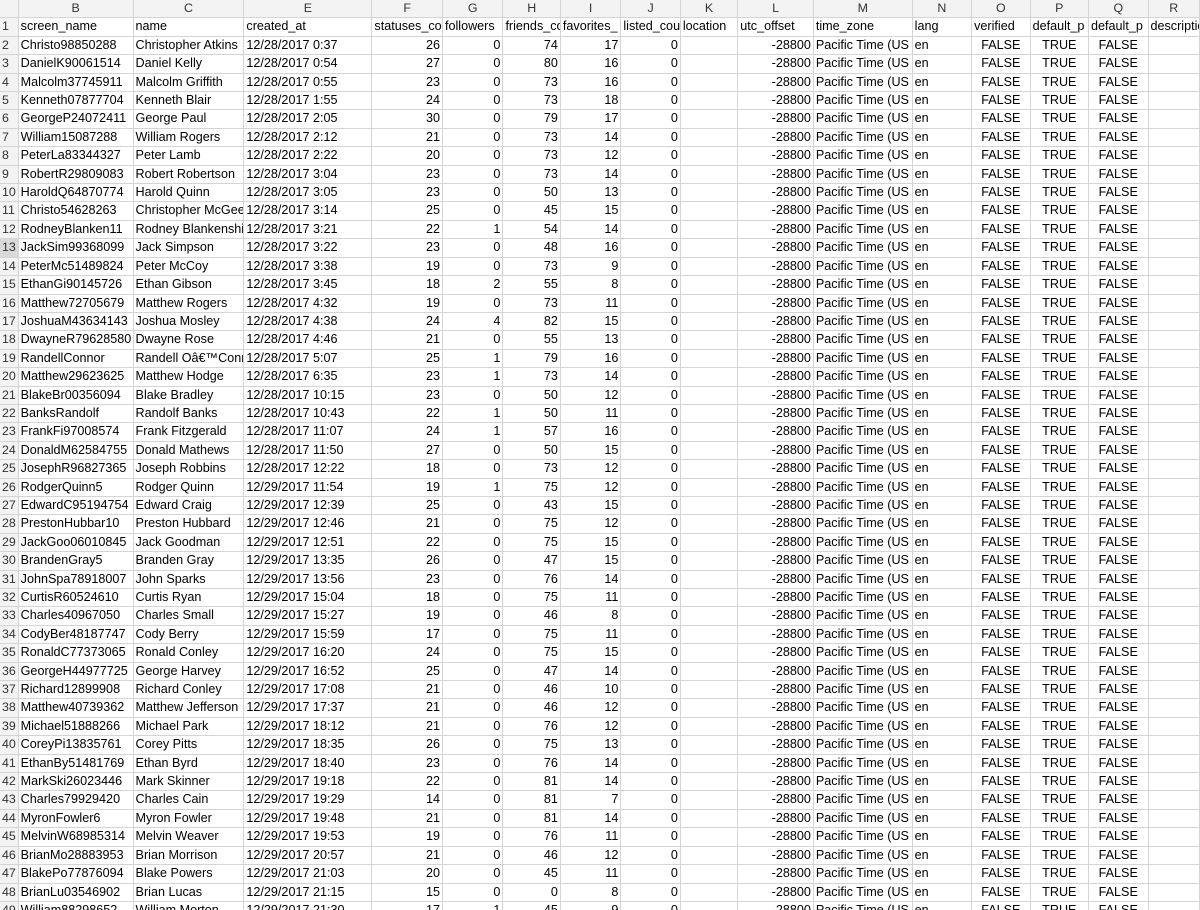 This screenshot has width=1200, height=910. What do you see at coordinates (76, 543) in the screenshot?
I see `cell: JackGoo06010845` at bounding box center [76, 543].